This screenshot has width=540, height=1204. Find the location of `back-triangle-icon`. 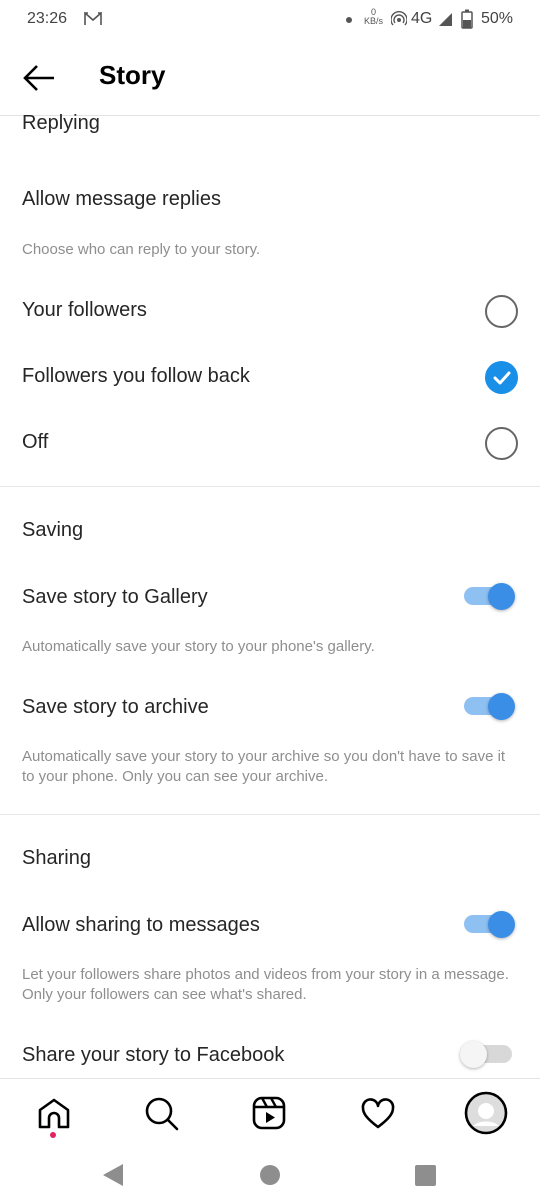

back-triangle-icon is located at coordinates (113, 1175).